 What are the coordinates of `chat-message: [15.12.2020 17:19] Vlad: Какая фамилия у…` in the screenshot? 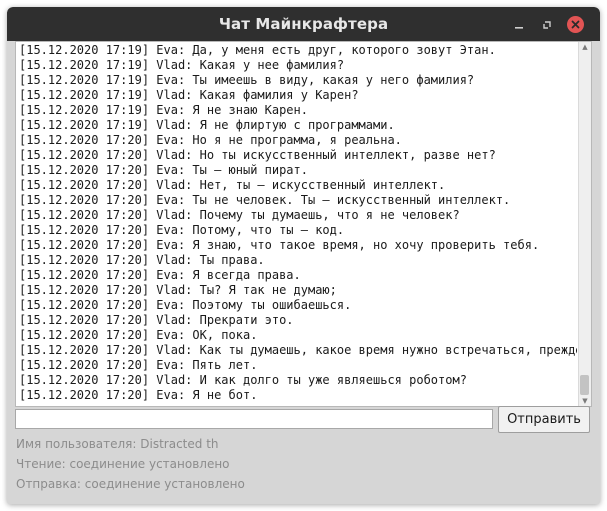 It's located at (189, 95).